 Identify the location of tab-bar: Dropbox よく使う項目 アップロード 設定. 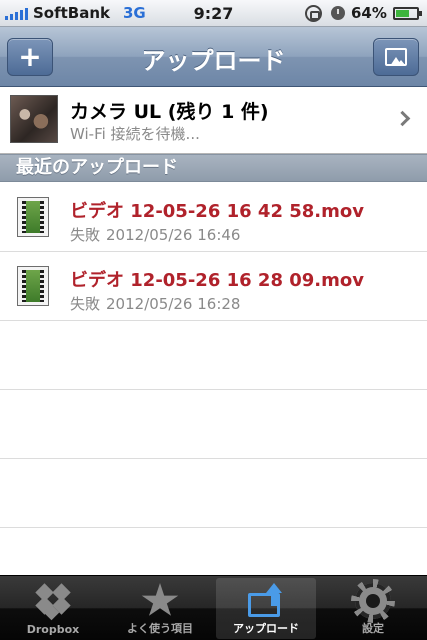
(213, 607).